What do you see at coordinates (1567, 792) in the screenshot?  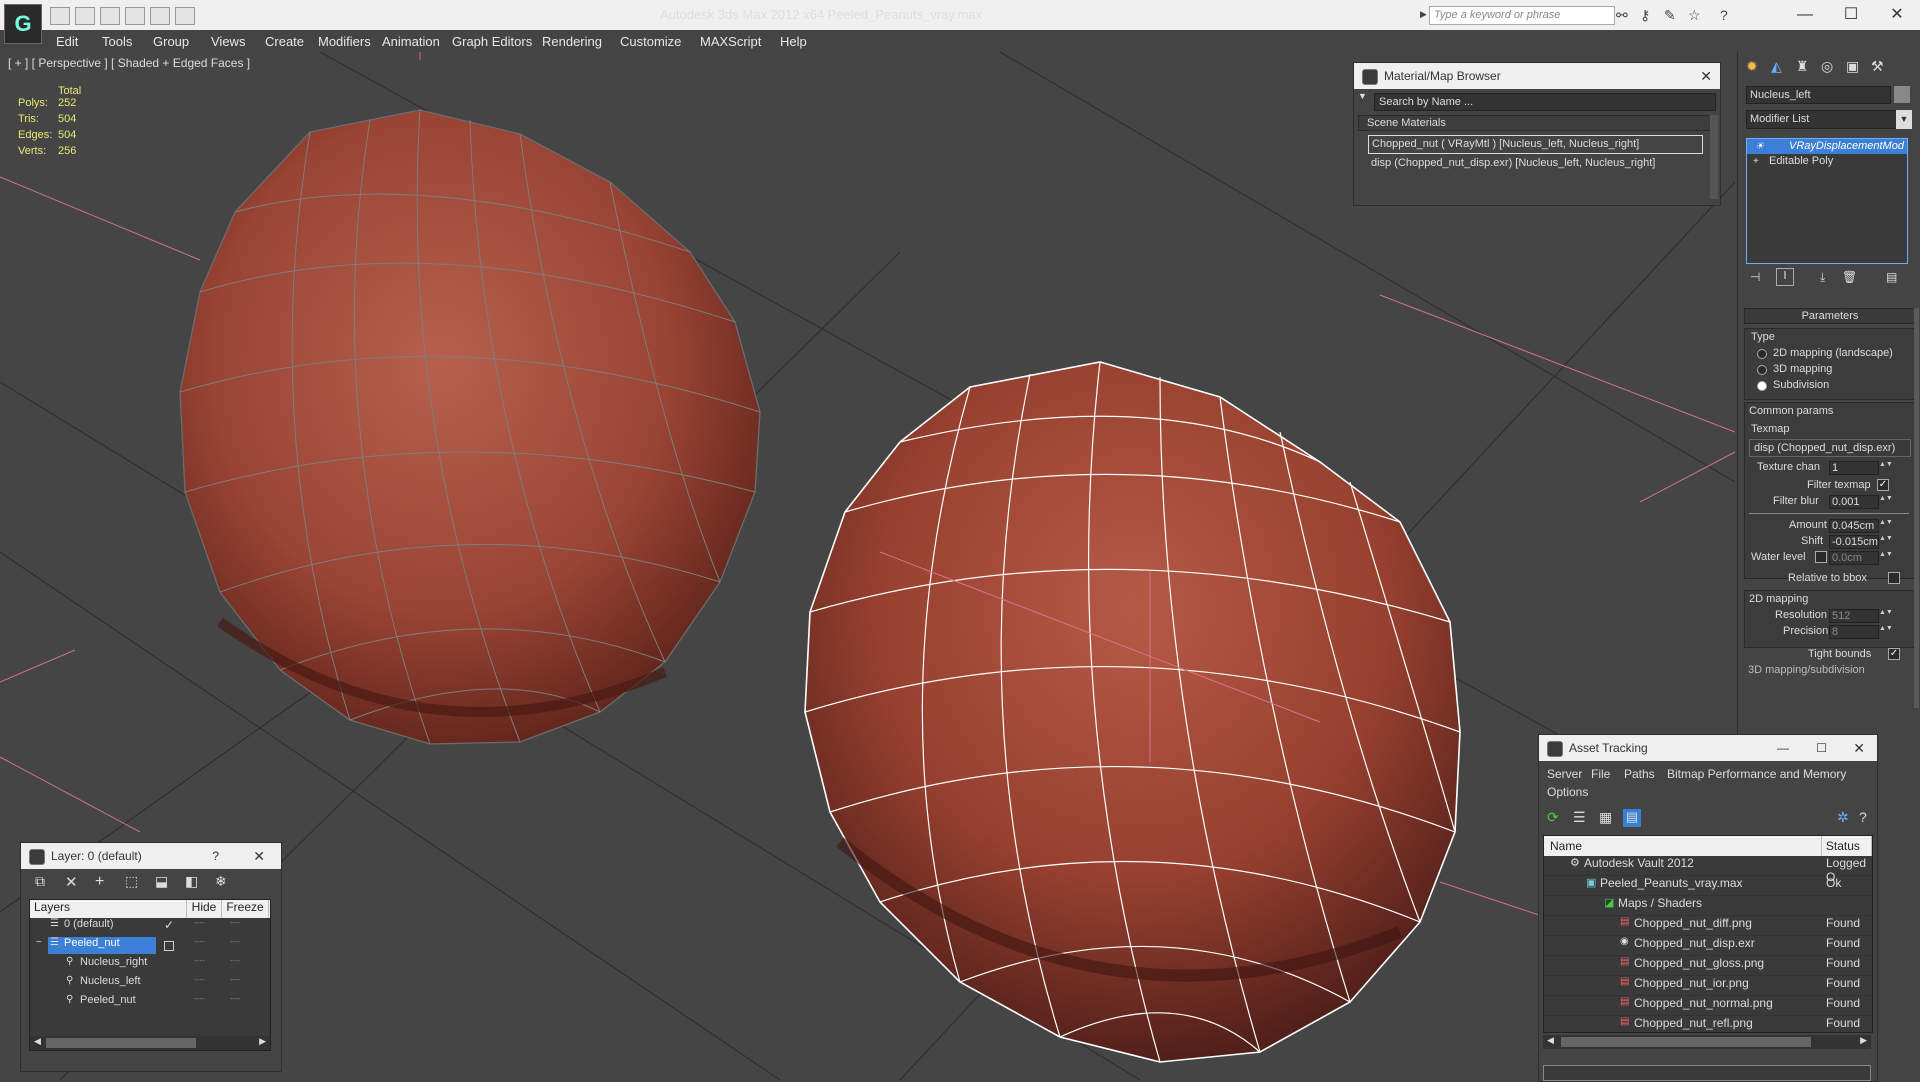 I see `menu-options: Options` at bounding box center [1567, 792].